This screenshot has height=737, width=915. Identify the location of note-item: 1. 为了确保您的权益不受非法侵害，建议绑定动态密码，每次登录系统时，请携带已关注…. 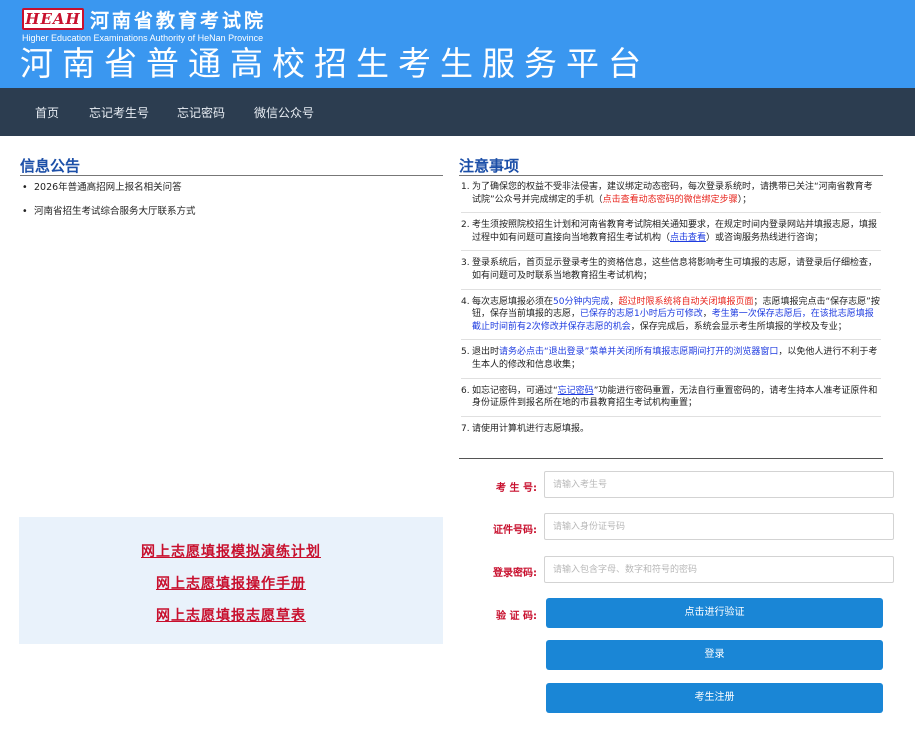
(671, 197).